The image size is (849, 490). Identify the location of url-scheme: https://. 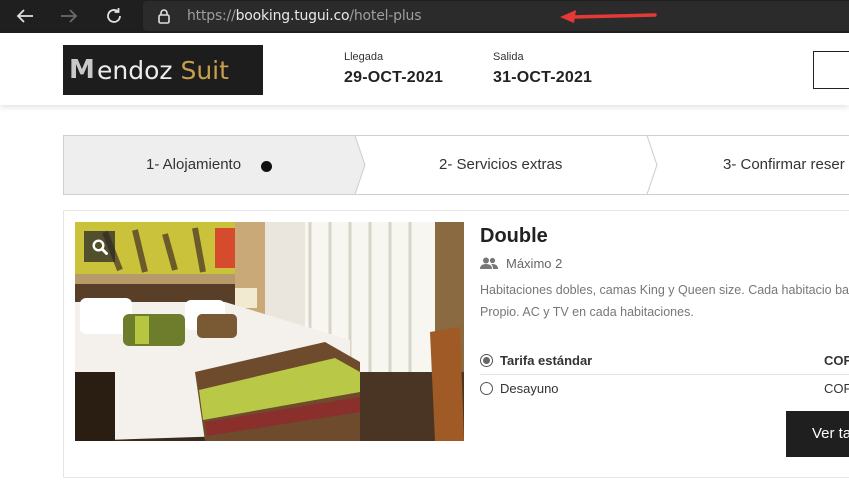
(211, 16).